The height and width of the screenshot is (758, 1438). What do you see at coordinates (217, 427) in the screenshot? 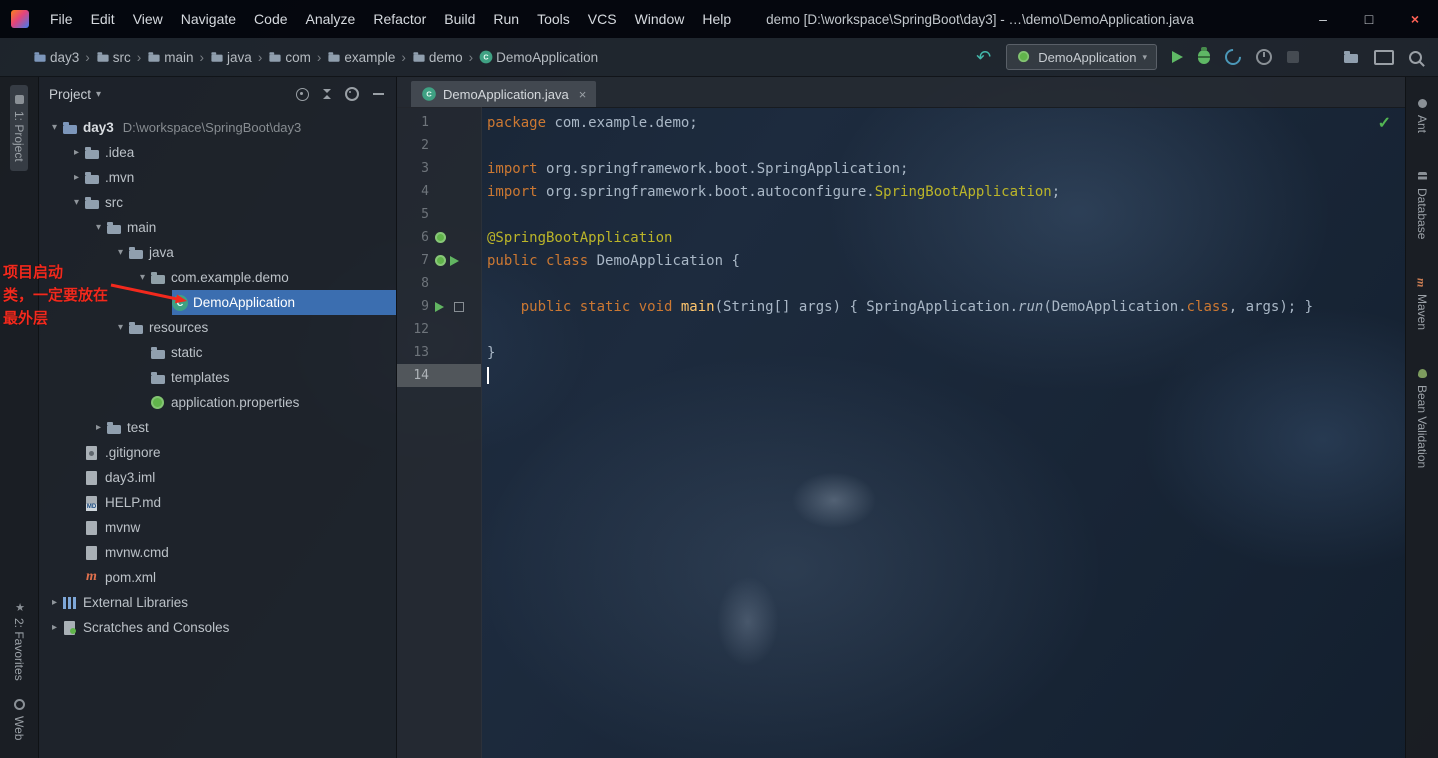
I see `tree-item-test: ▸ test` at bounding box center [217, 427].